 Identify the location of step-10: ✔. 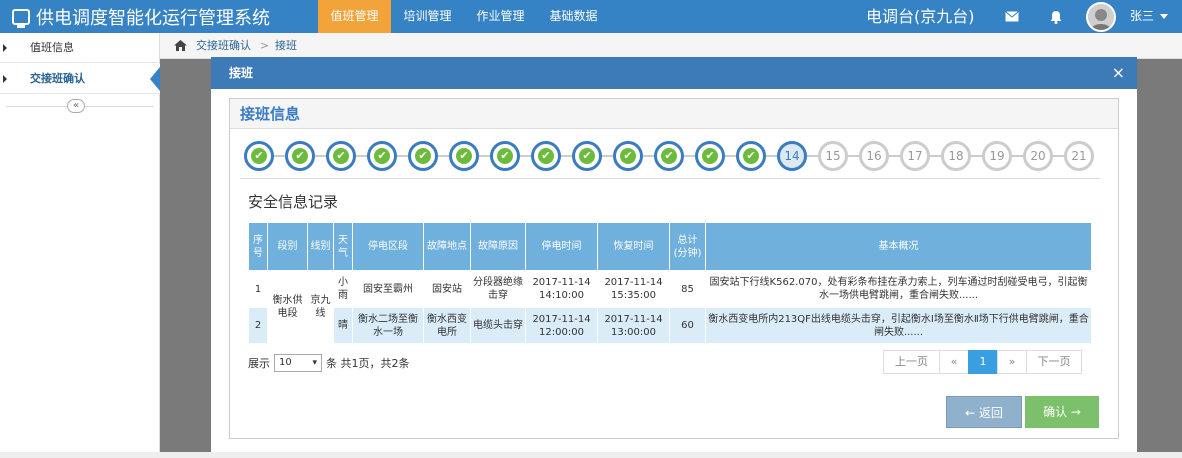
(628, 156).